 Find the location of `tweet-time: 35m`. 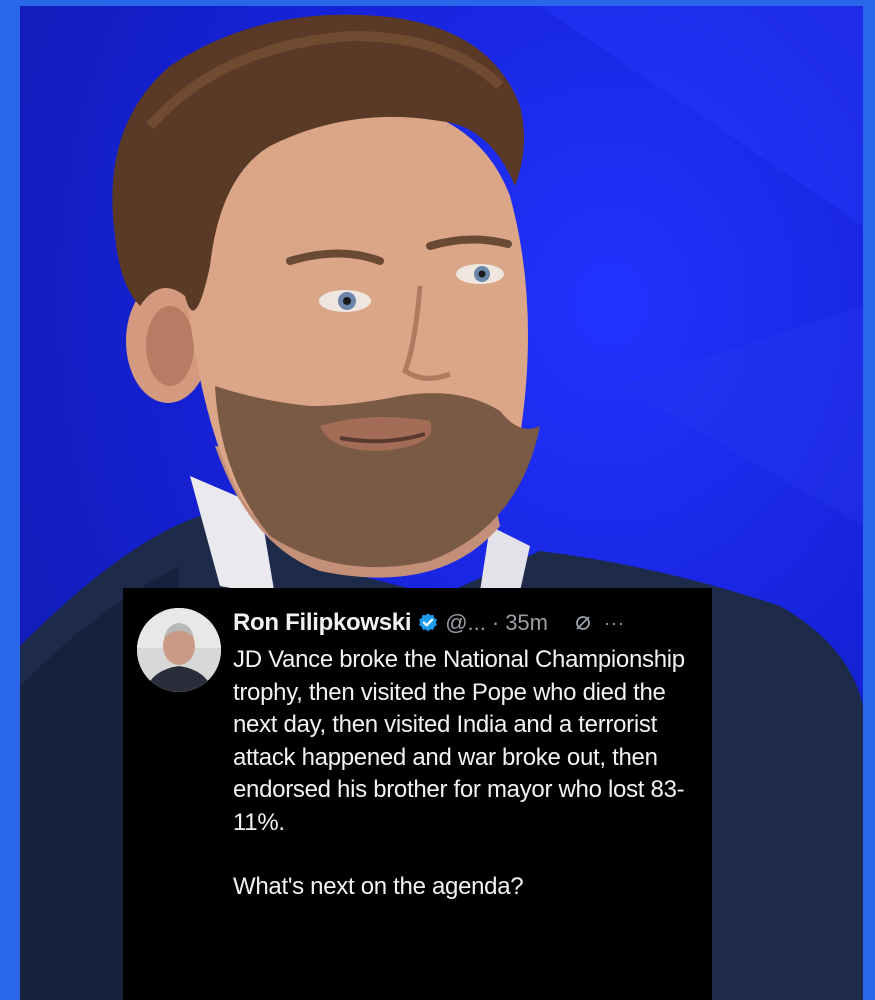

tweet-time: 35m is located at coordinates (526, 623).